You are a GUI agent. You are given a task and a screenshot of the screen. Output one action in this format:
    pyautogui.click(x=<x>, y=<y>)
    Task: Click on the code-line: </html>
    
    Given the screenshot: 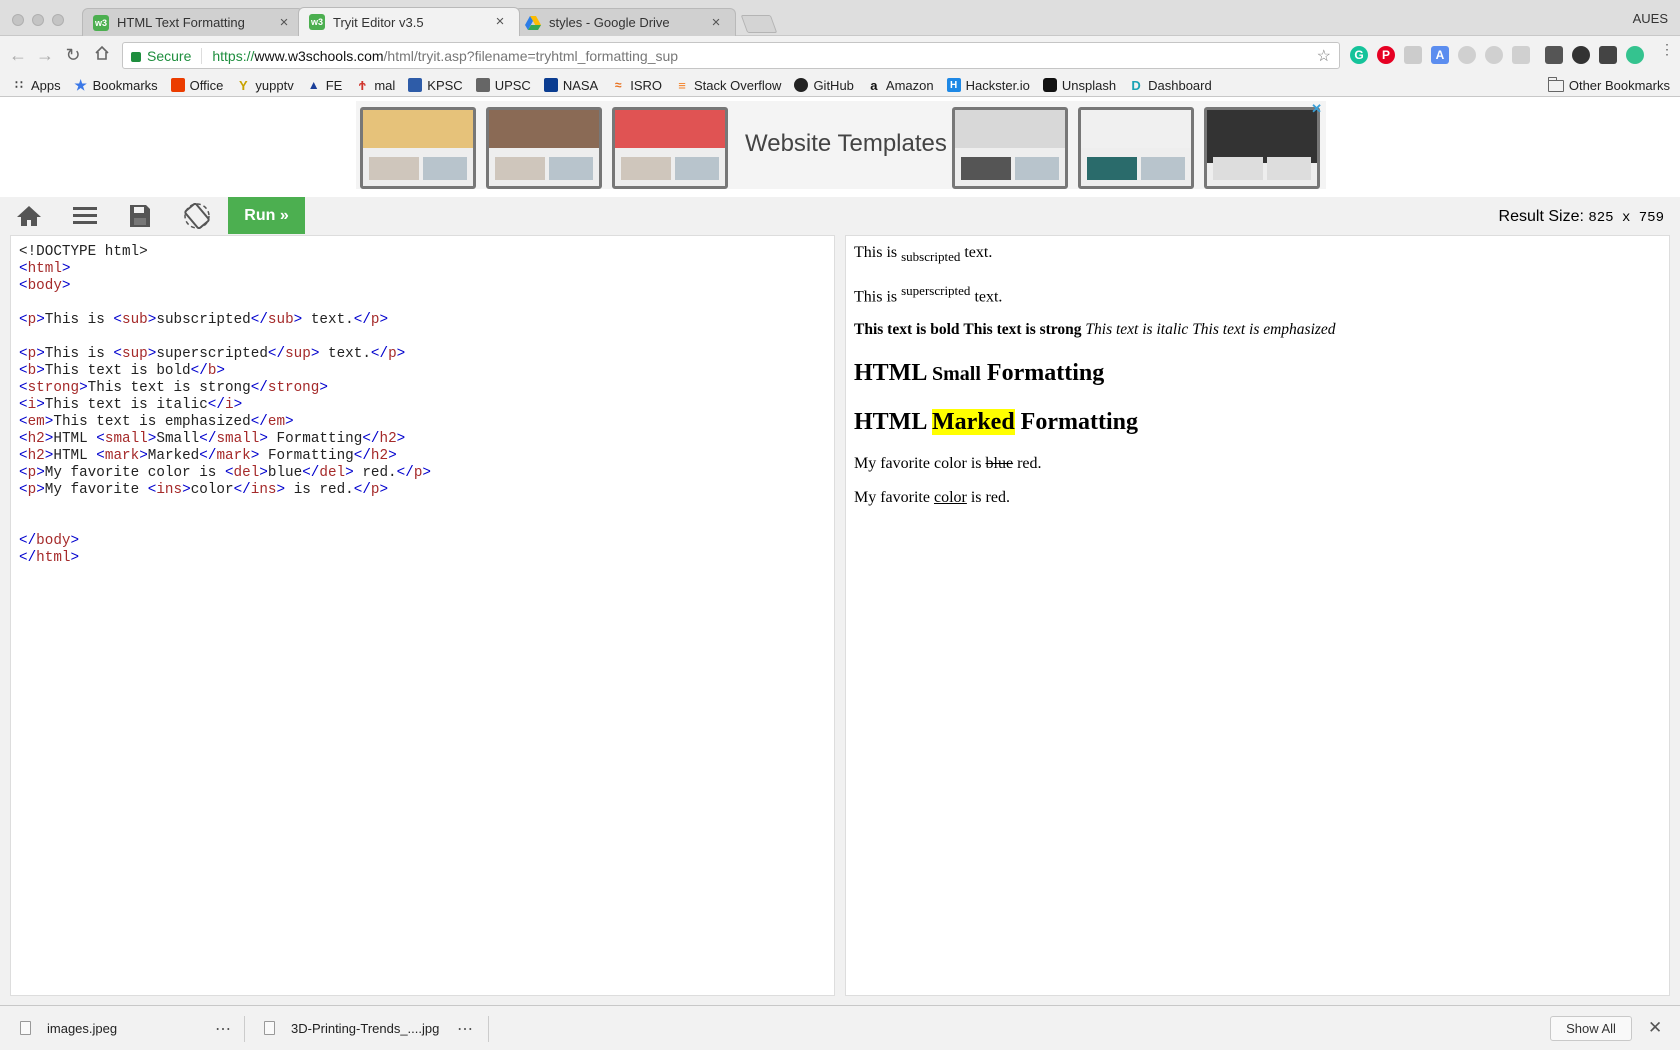 What is the action you would take?
    pyautogui.click(x=49, y=558)
    